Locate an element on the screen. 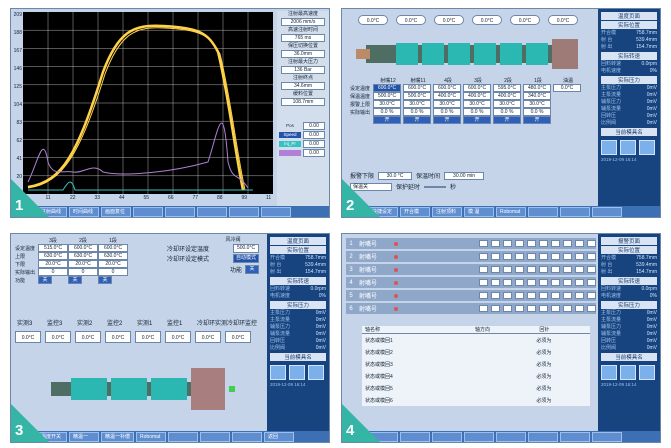 The height and width of the screenshot is (448, 671). hot-runner-input: 515.0°C is located at coordinates (53, 248).